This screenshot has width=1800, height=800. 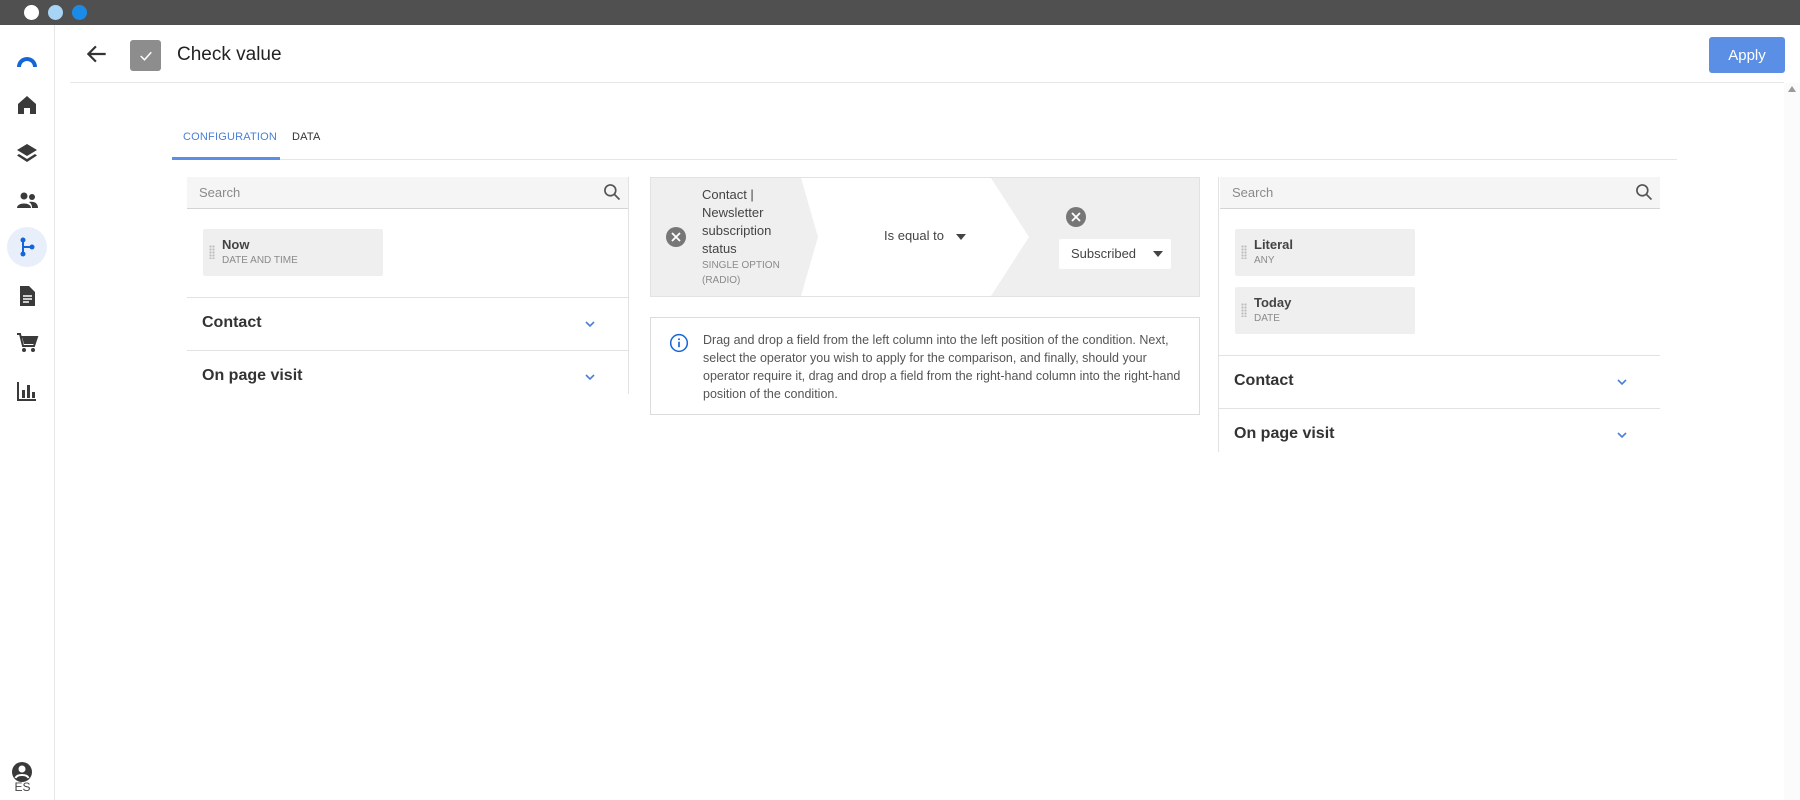 I want to click on info-icon, so click(x=679, y=343).